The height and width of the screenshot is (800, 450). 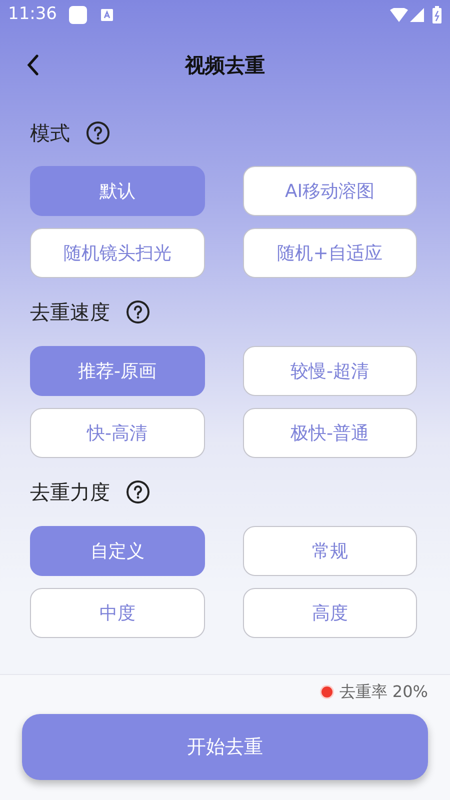 I want to click on app-notification-icon, so click(x=78, y=15).